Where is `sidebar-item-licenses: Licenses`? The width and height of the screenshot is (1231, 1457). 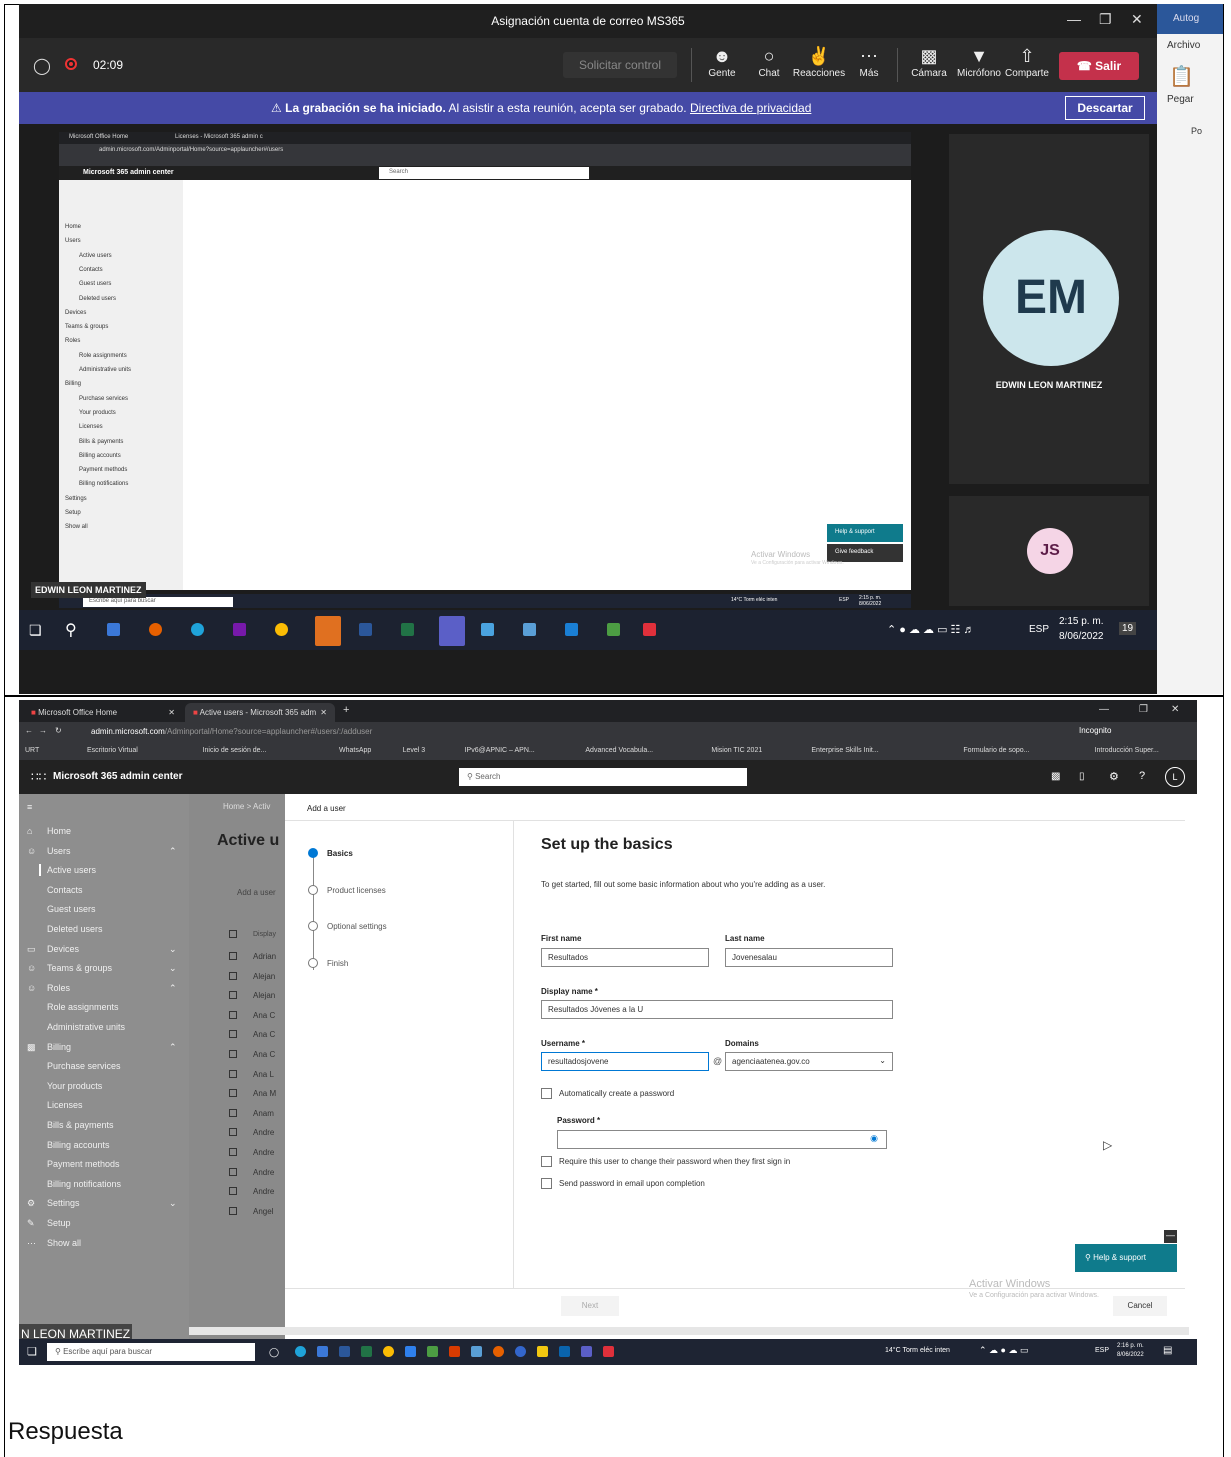 sidebar-item-licenses: Licenses is located at coordinates (65, 1105).